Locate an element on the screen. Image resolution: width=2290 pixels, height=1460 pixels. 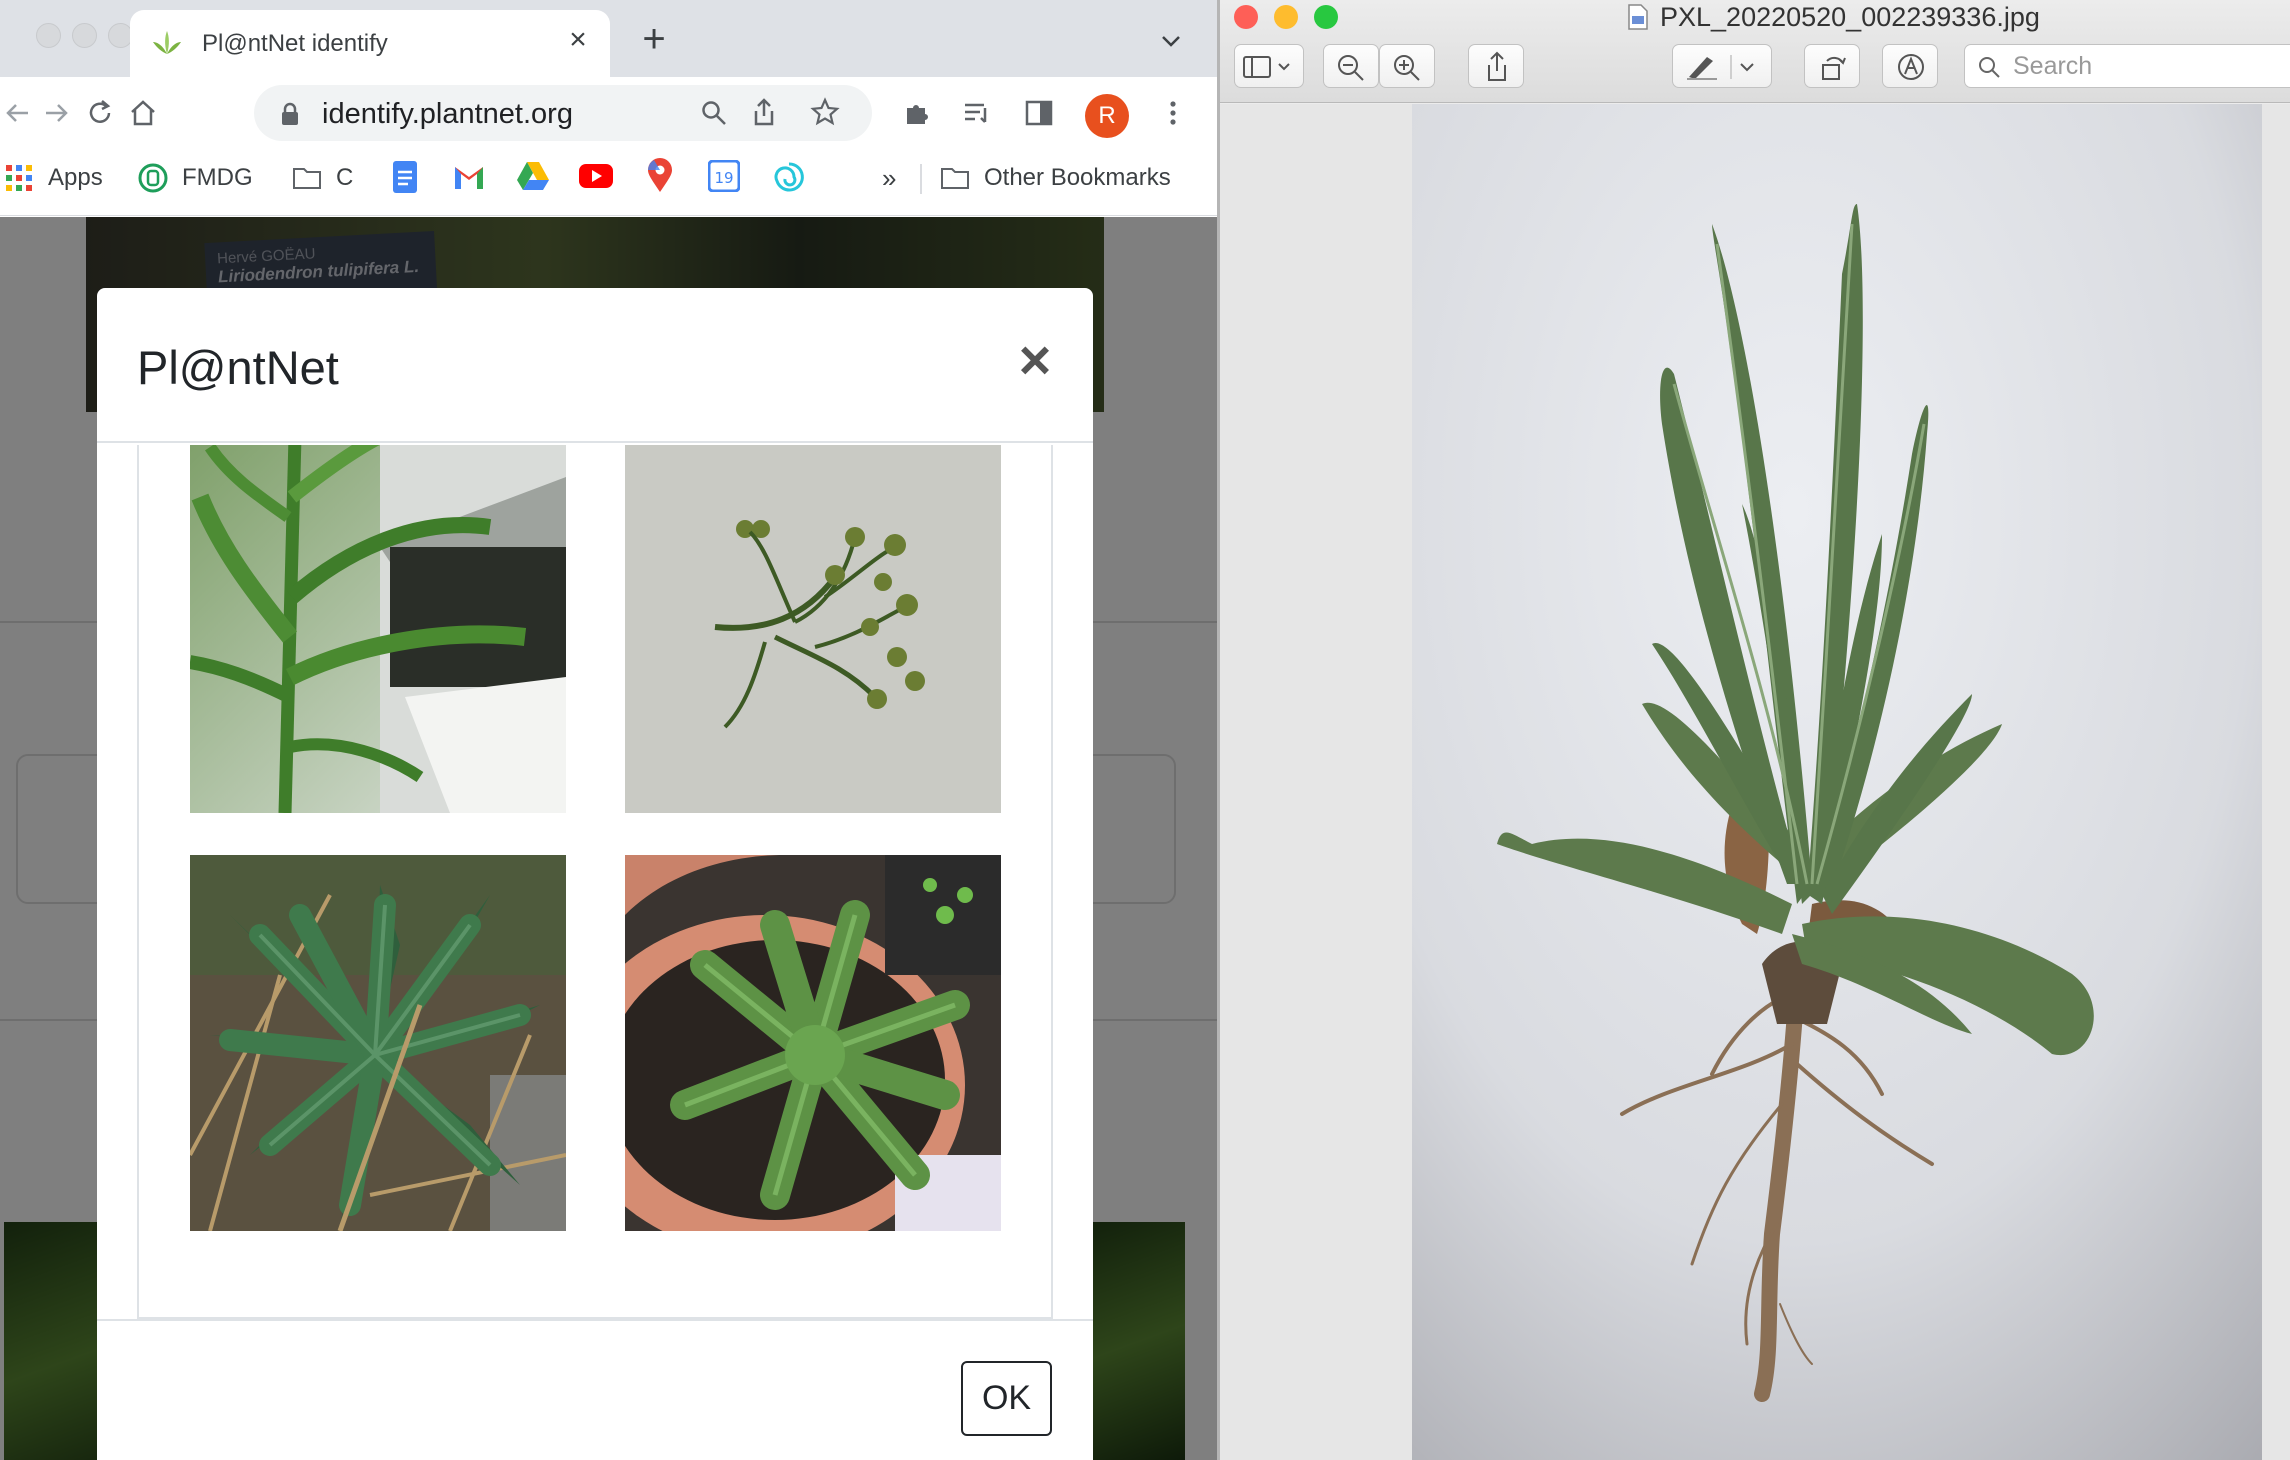
zoom-in-button is located at coordinates (1407, 66).